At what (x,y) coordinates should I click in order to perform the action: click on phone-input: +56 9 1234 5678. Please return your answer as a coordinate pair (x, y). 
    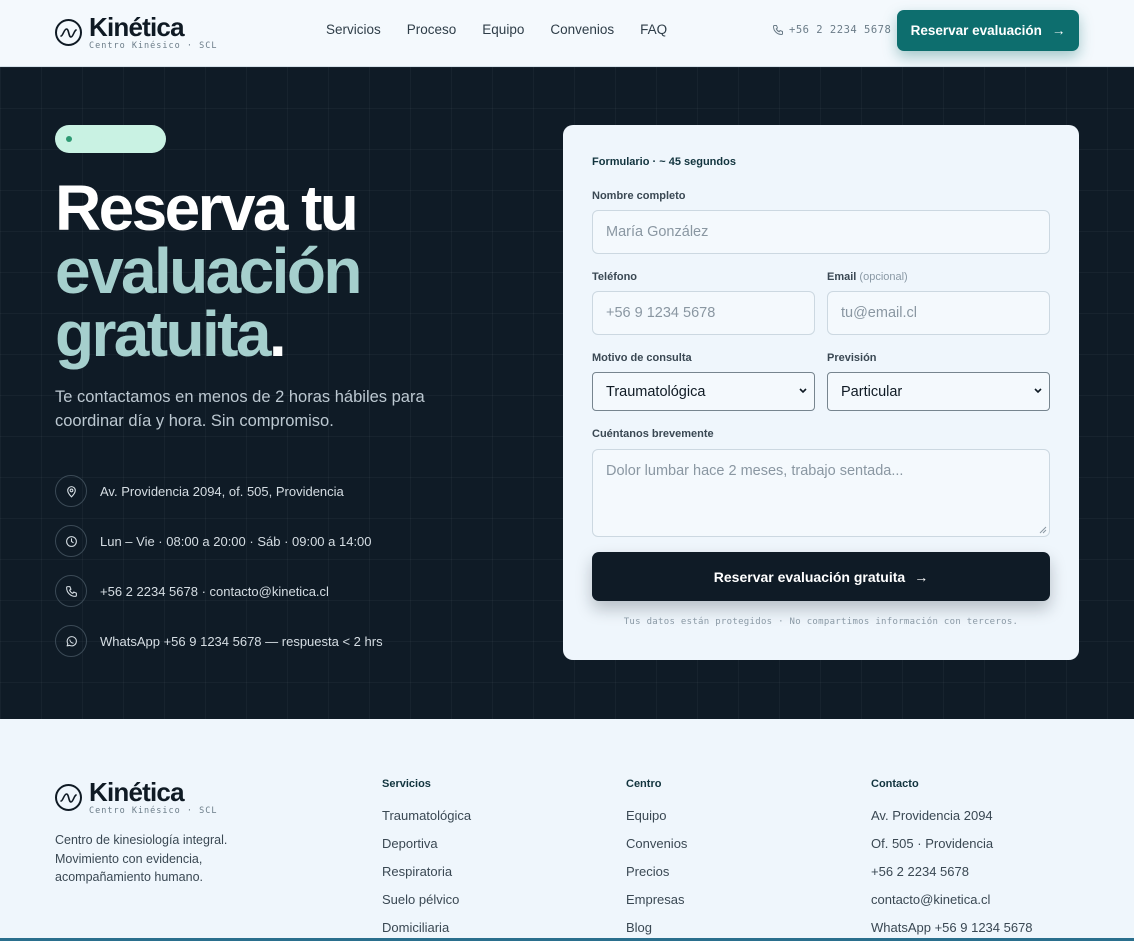
    Looking at the image, I should click on (703, 313).